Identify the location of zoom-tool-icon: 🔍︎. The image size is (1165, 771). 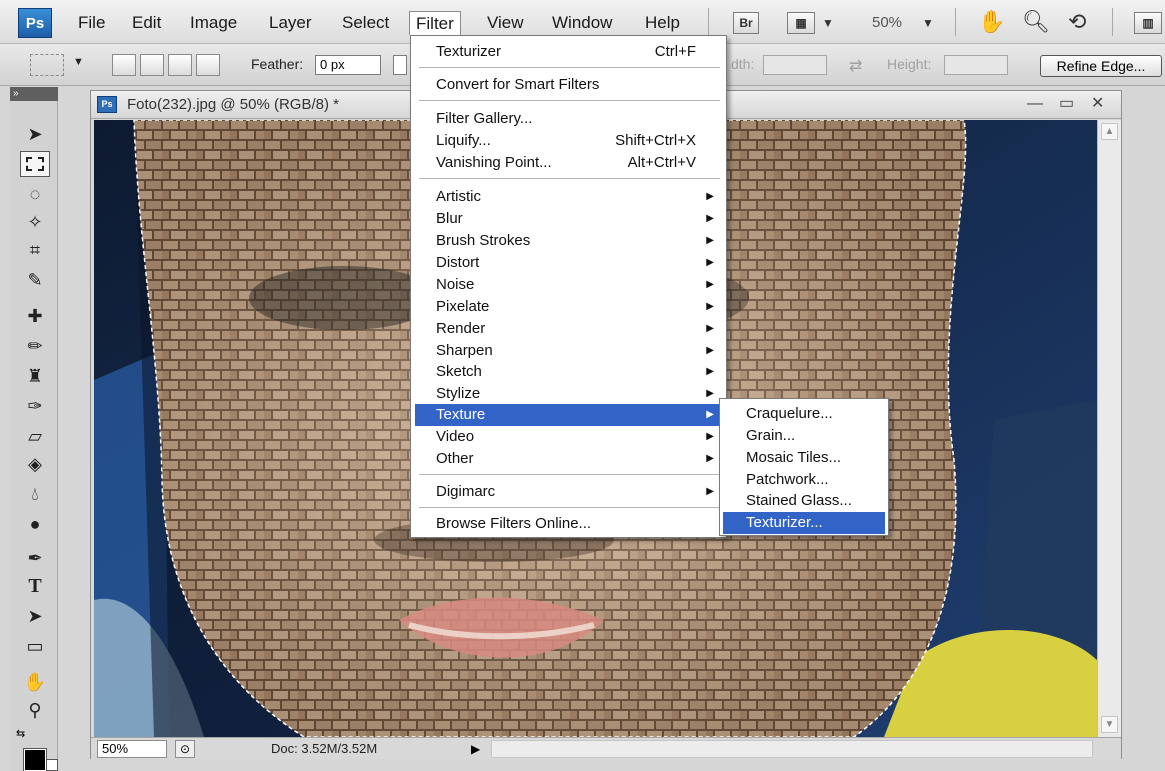
(1036, 22).